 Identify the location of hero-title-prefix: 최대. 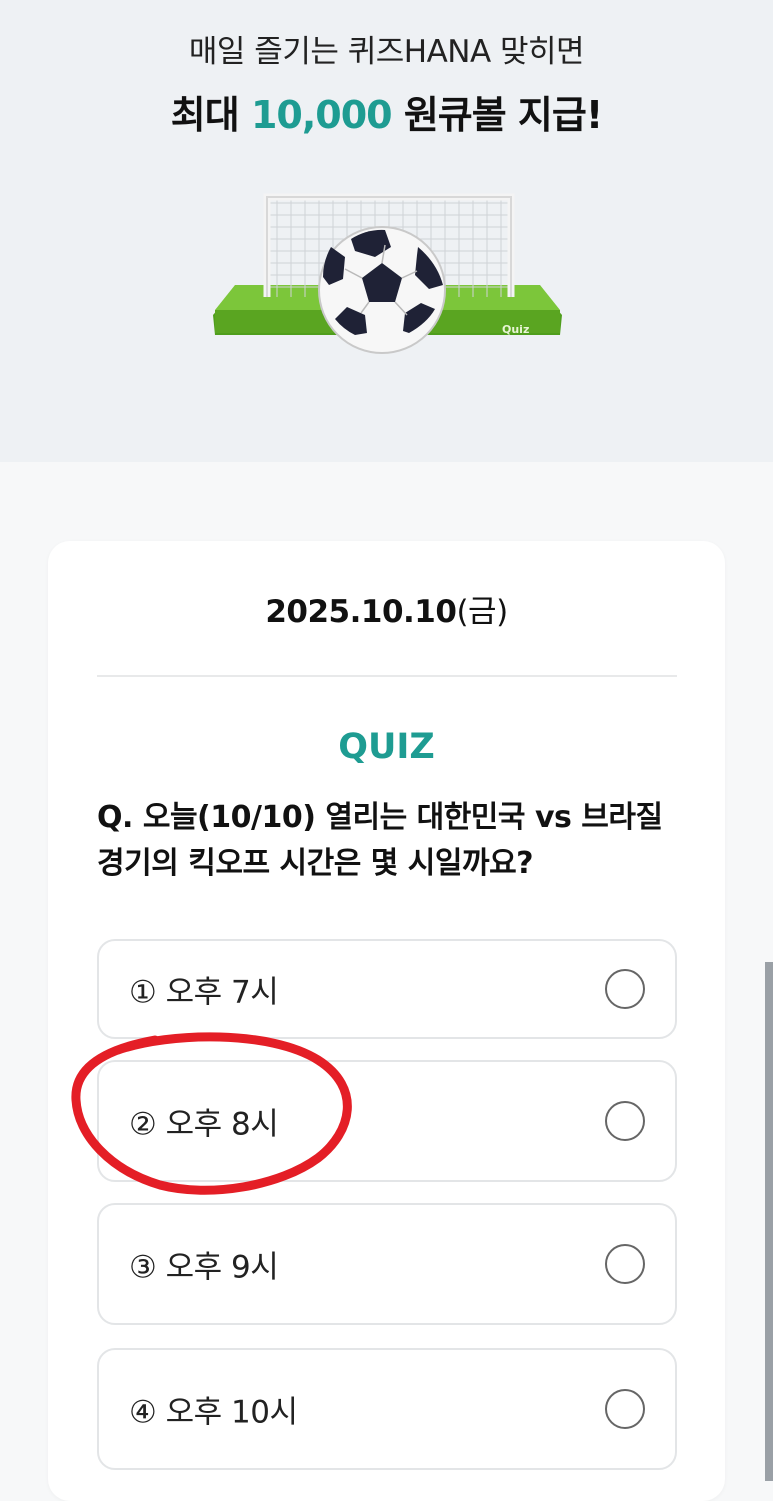
(210, 115).